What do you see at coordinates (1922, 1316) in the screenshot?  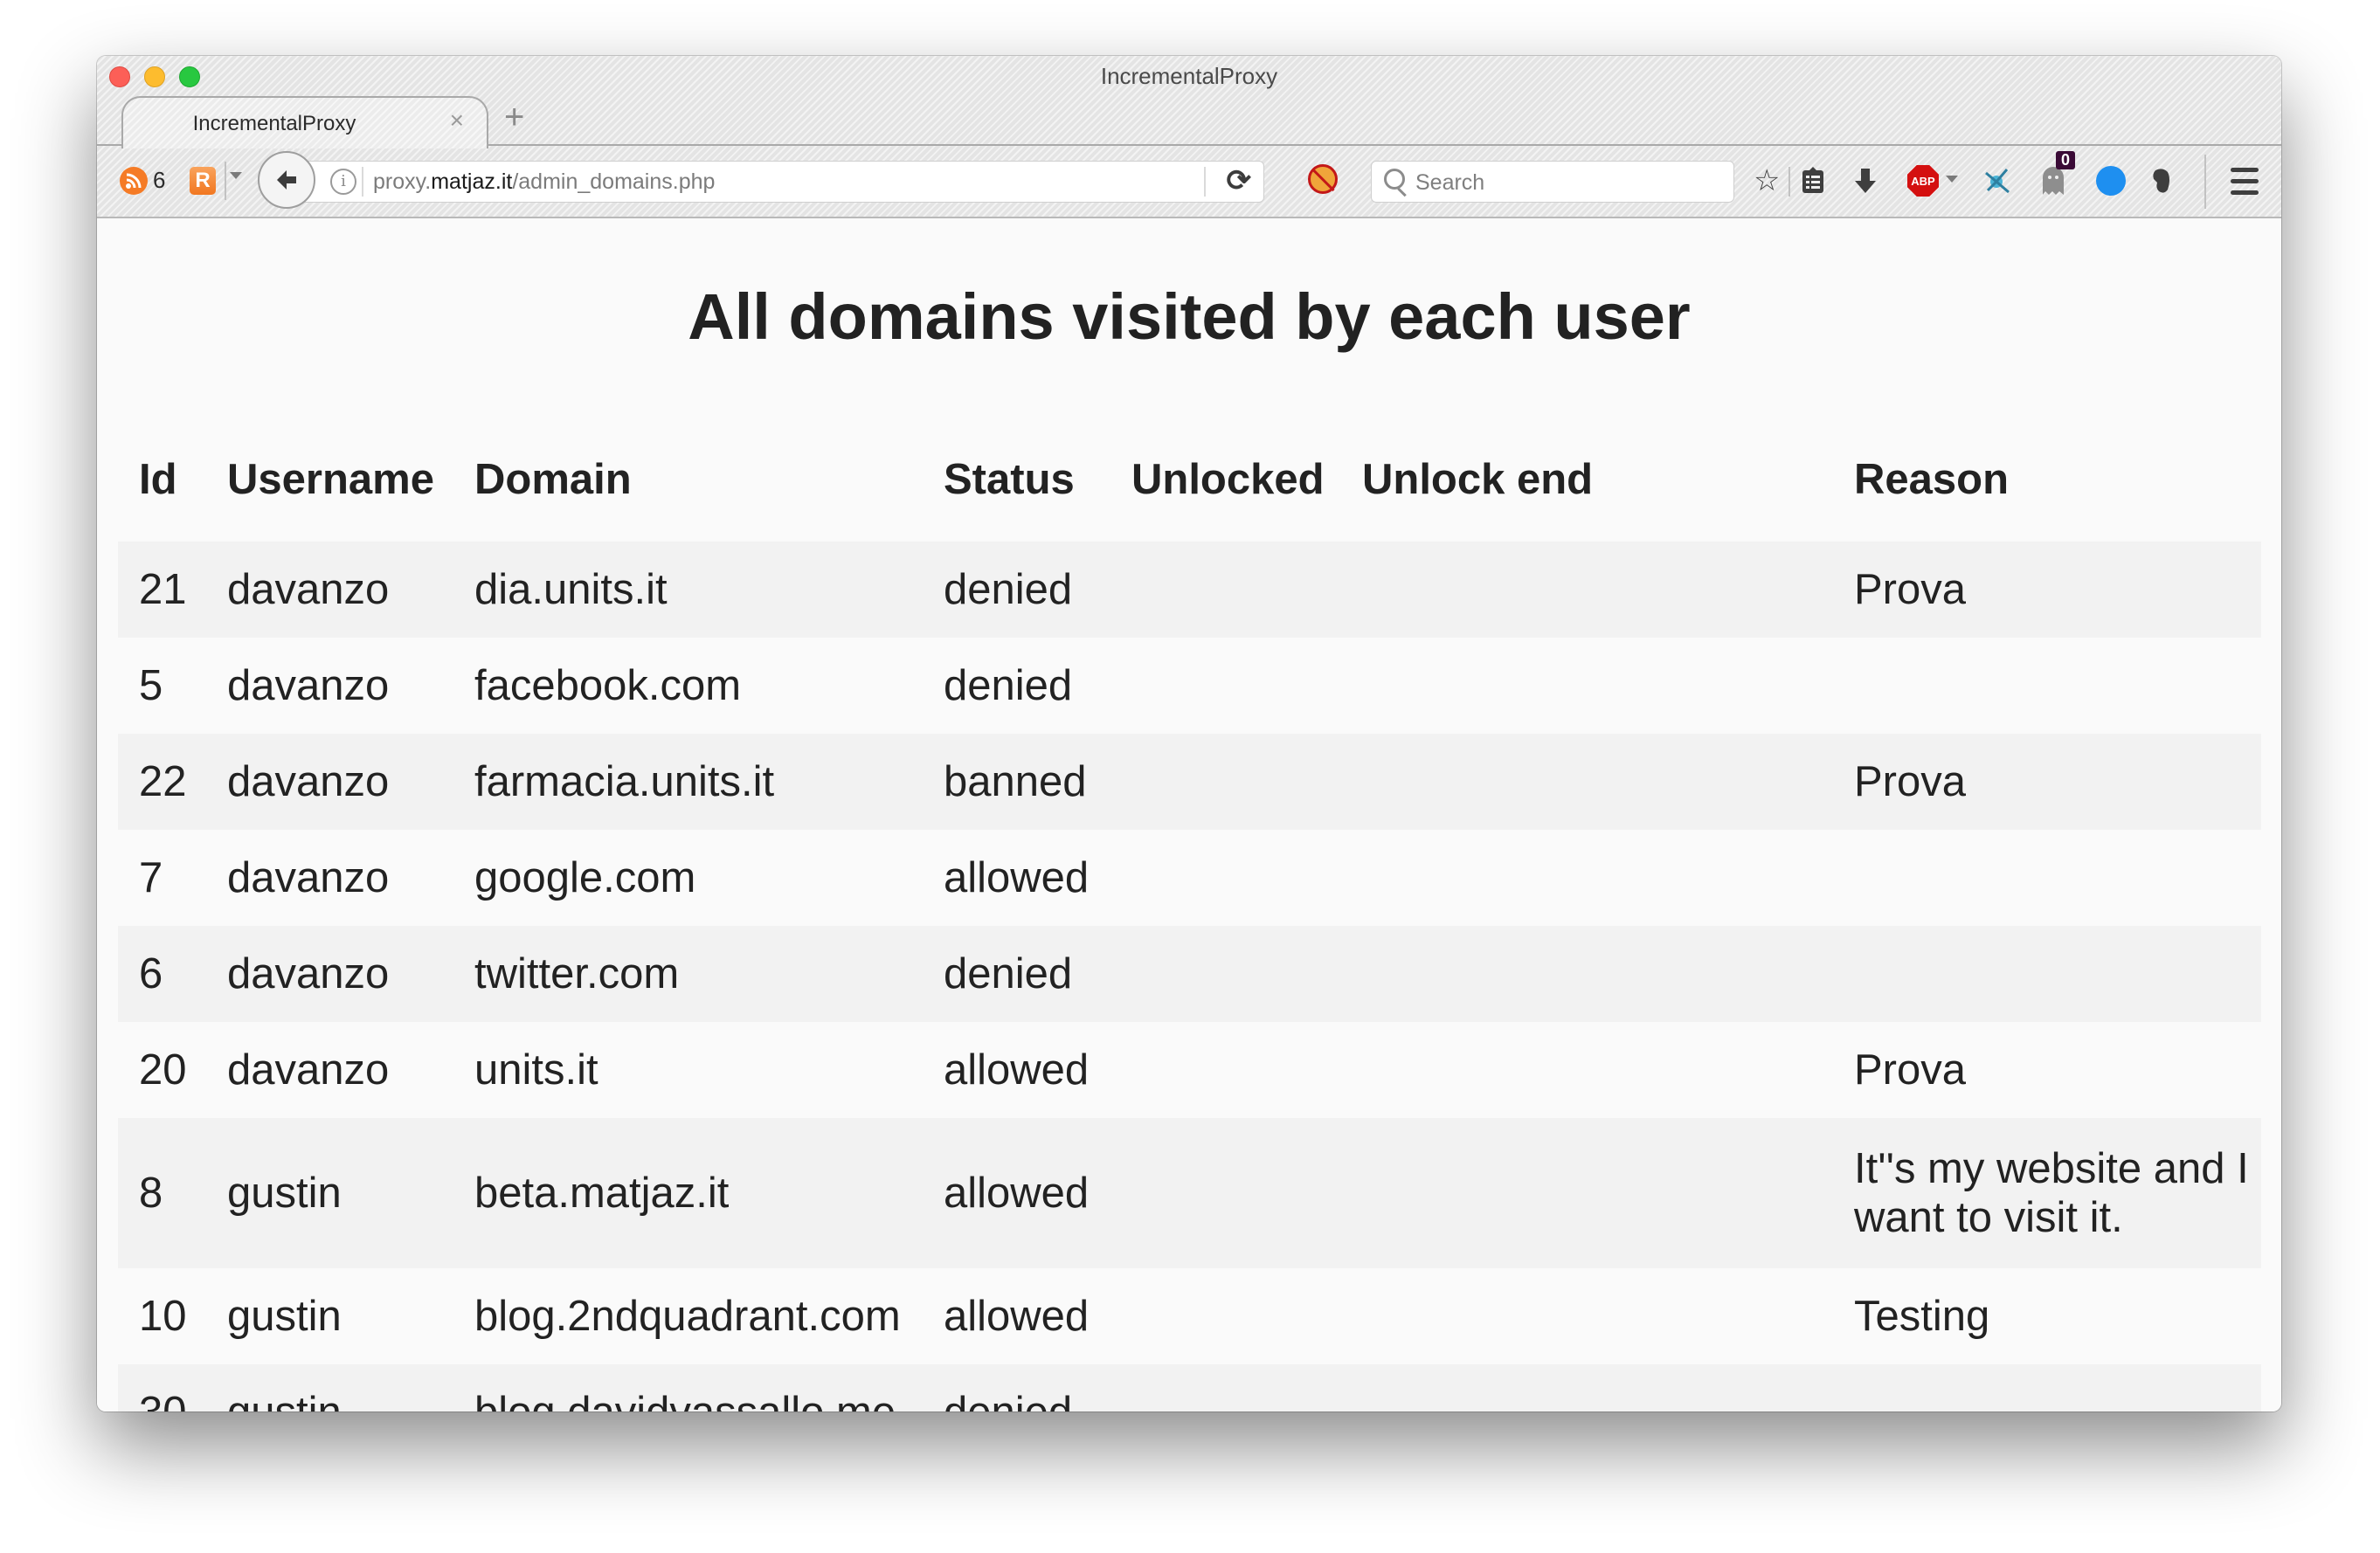 I see `cell-reason: Testing` at bounding box center [1922, 1316].